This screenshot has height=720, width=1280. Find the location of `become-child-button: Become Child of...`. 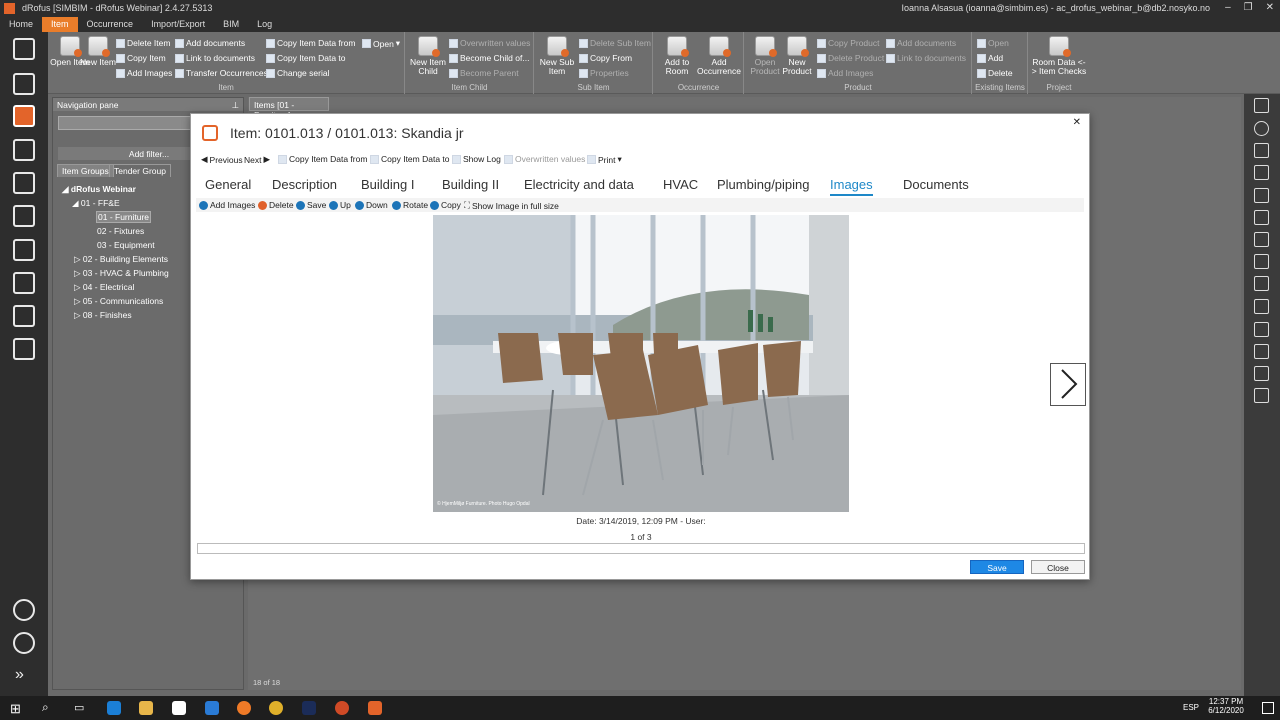

become-child-button: Become Child of... is located at coordinates (489, 58).